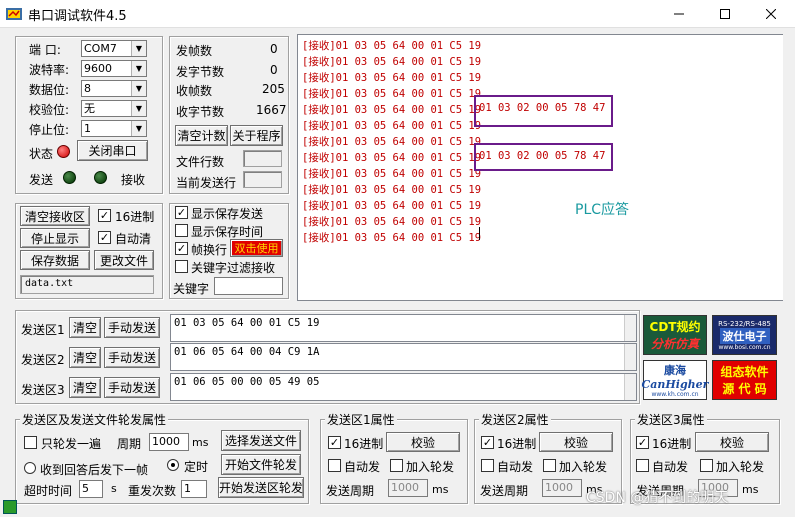  I want to click on config-software-logo-line2: 源 代 码, so click(744, 389).